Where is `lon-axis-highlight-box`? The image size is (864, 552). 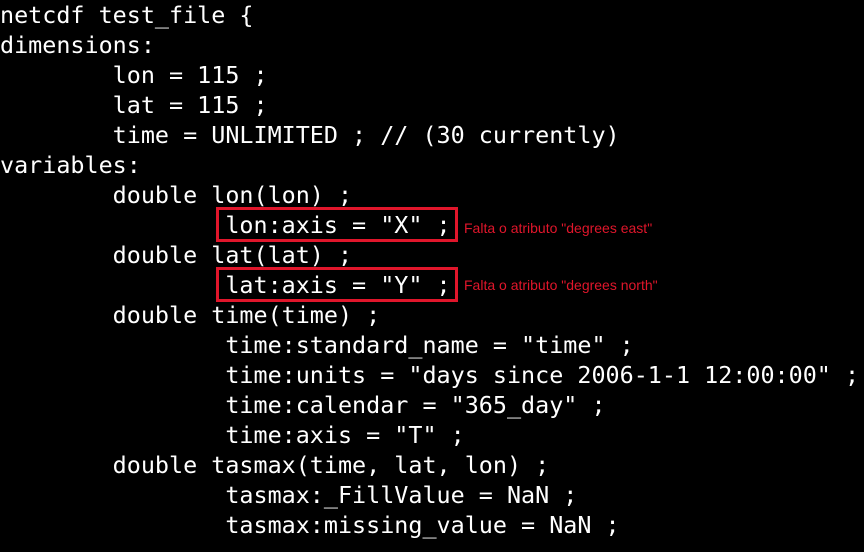 lon-axis-highlight-box is located at coordinates (337, 224).